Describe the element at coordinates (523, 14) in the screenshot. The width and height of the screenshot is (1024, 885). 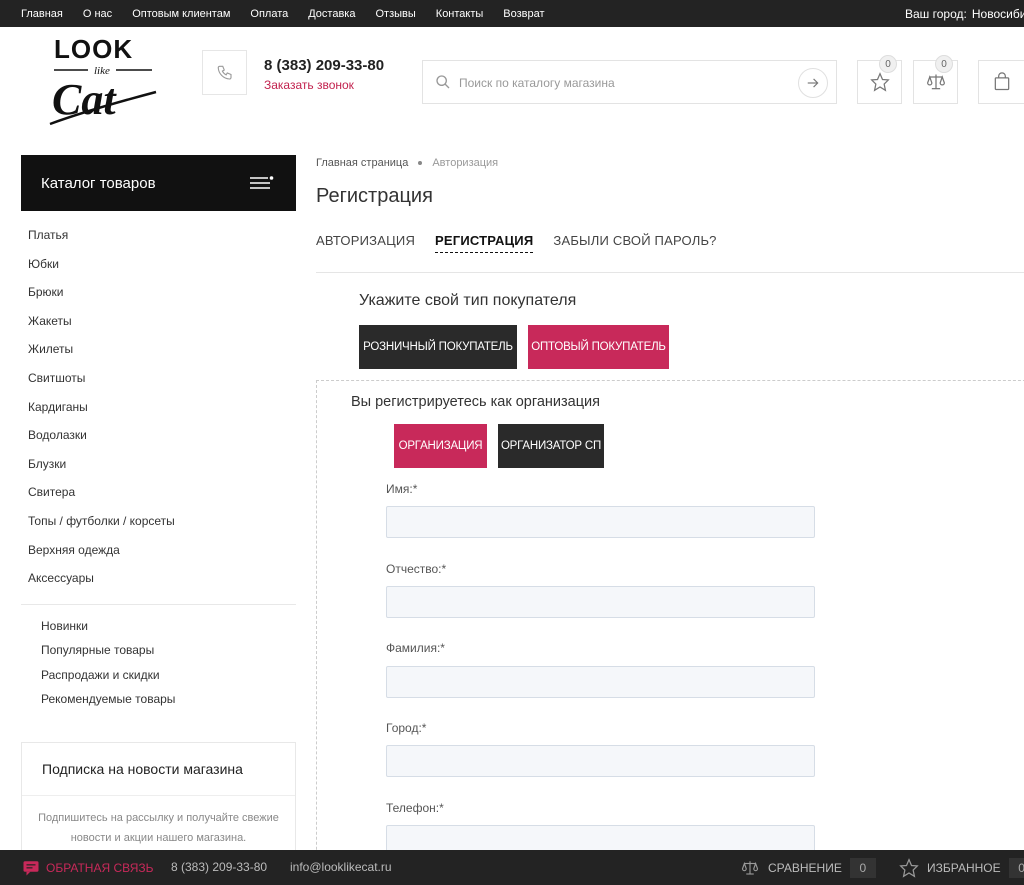
I see `nav-link-return: Возврат` at that location.